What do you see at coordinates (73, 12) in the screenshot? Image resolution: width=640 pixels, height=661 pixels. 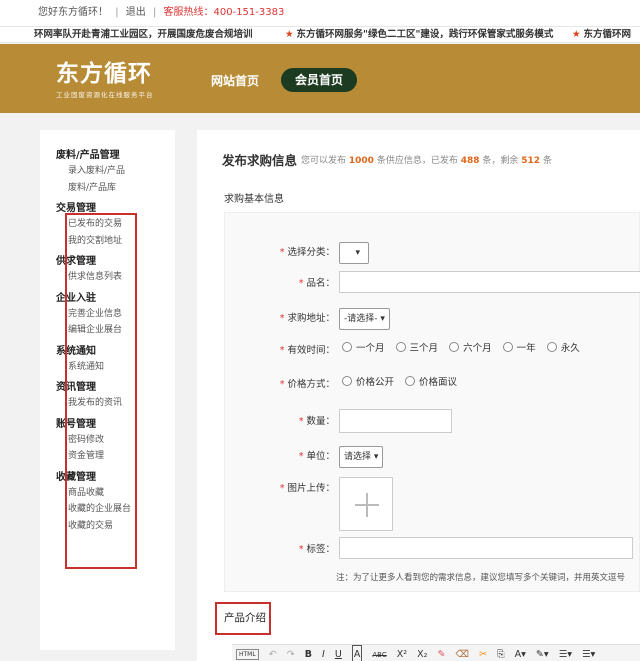 I see `greeting-text: 您好东方循环！` at bounding box center [73, 12].